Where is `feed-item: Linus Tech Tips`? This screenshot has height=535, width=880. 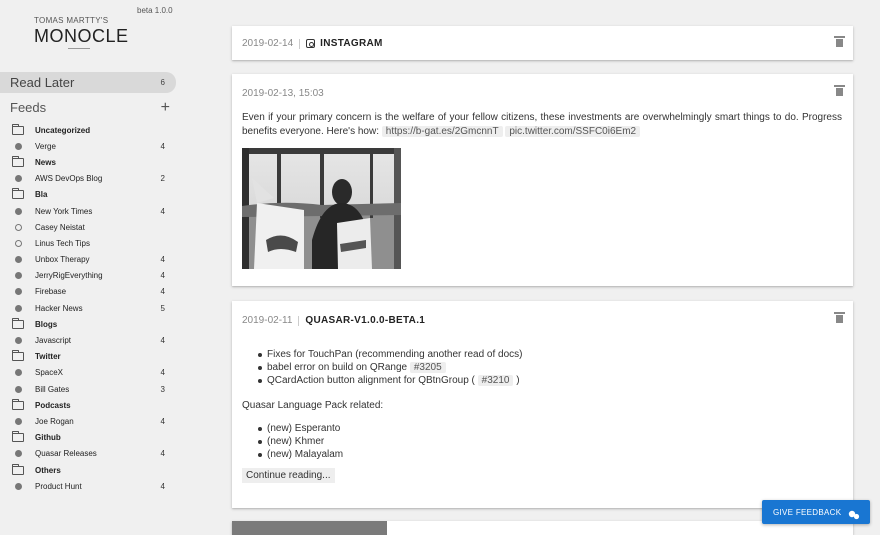
feed-item: Linus Tech Tips is located at coordinates (92, 243).